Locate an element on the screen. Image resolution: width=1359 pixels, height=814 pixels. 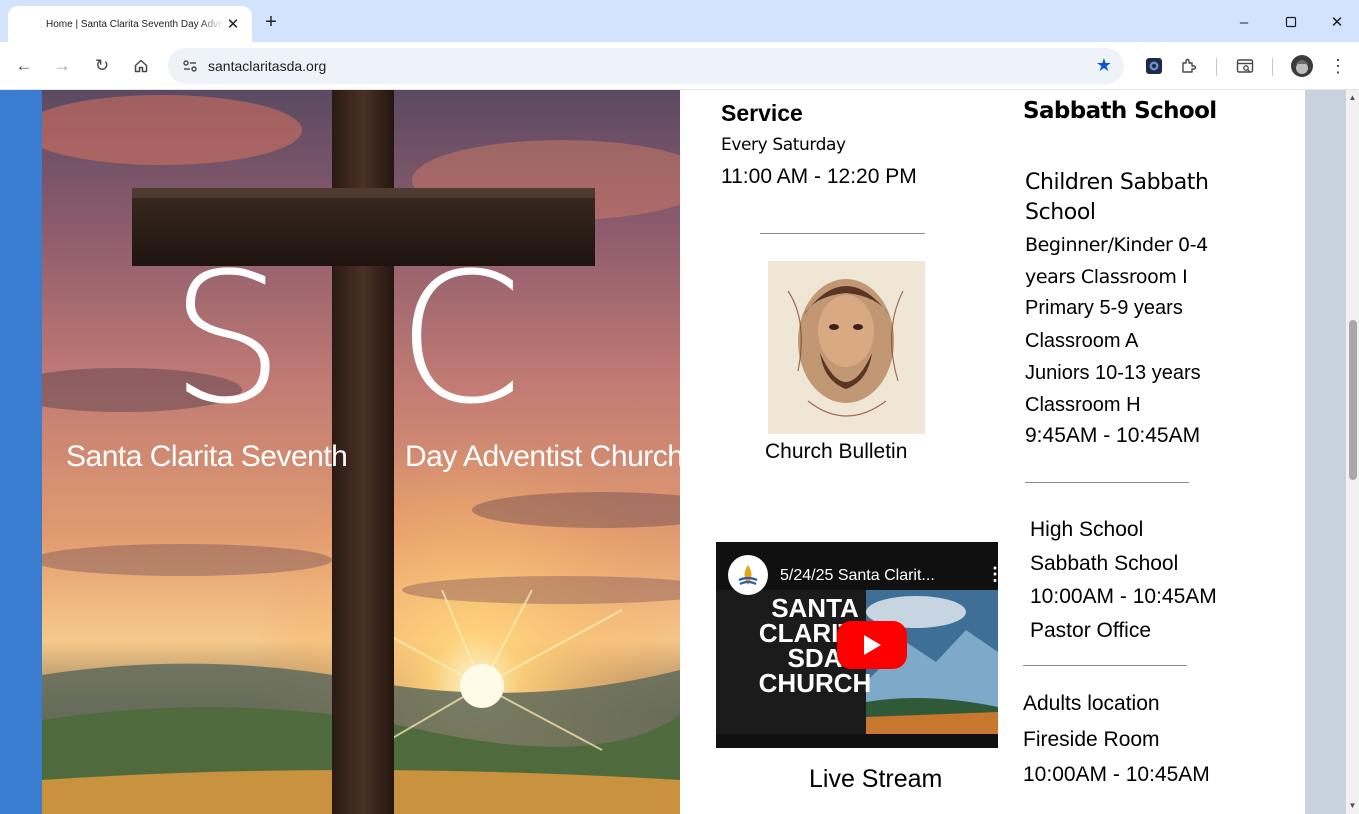
adults-line: 10:00AM - 10:45AM is located at coordinates (1116, 774).